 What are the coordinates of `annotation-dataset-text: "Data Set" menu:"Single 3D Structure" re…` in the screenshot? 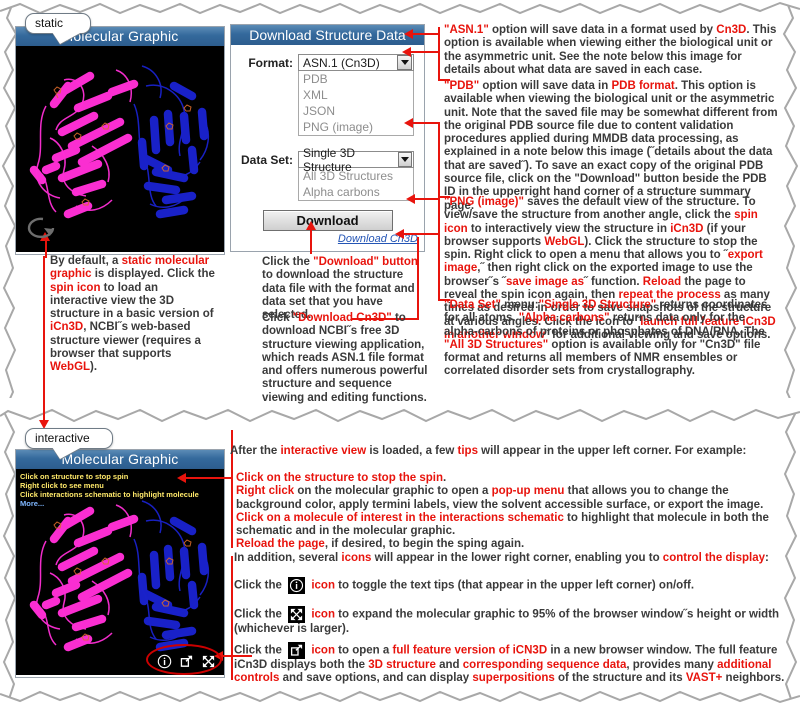 It's located at (606, 338).